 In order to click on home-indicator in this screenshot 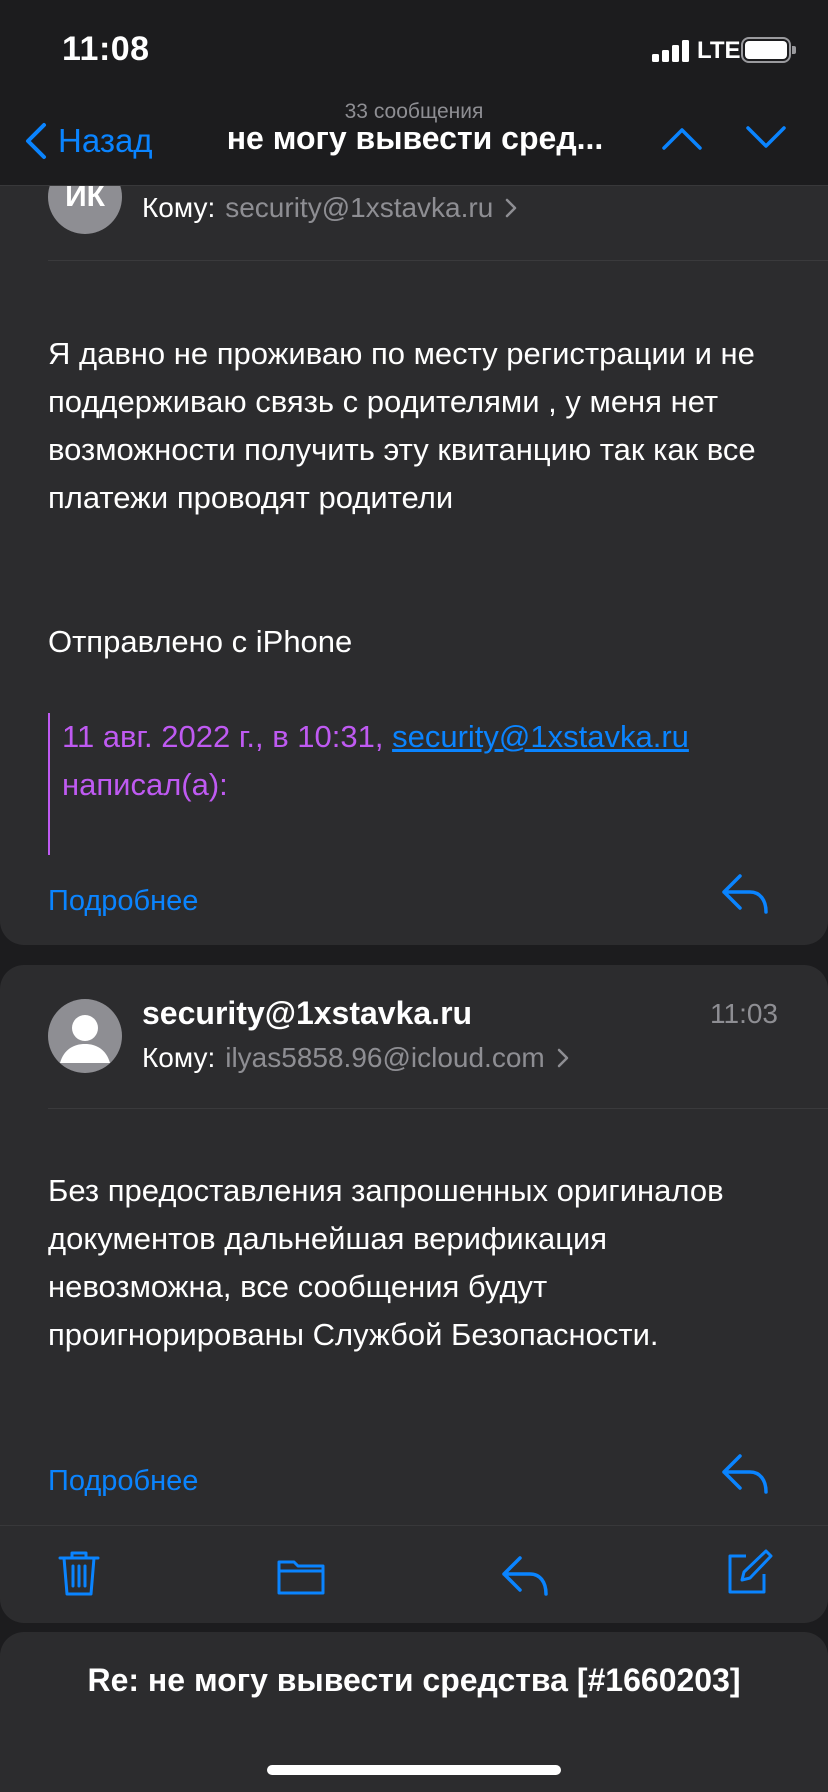, I will do `click(414, 1770)`.